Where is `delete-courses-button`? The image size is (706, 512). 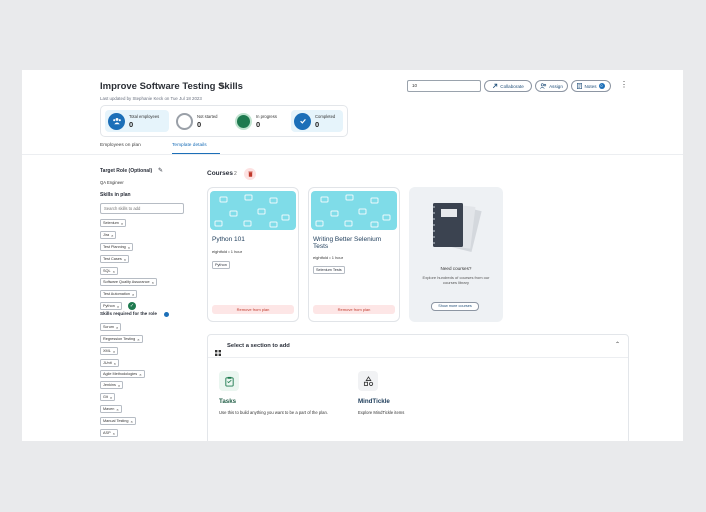
delete-courses-button is located at coordinates (250, 174).